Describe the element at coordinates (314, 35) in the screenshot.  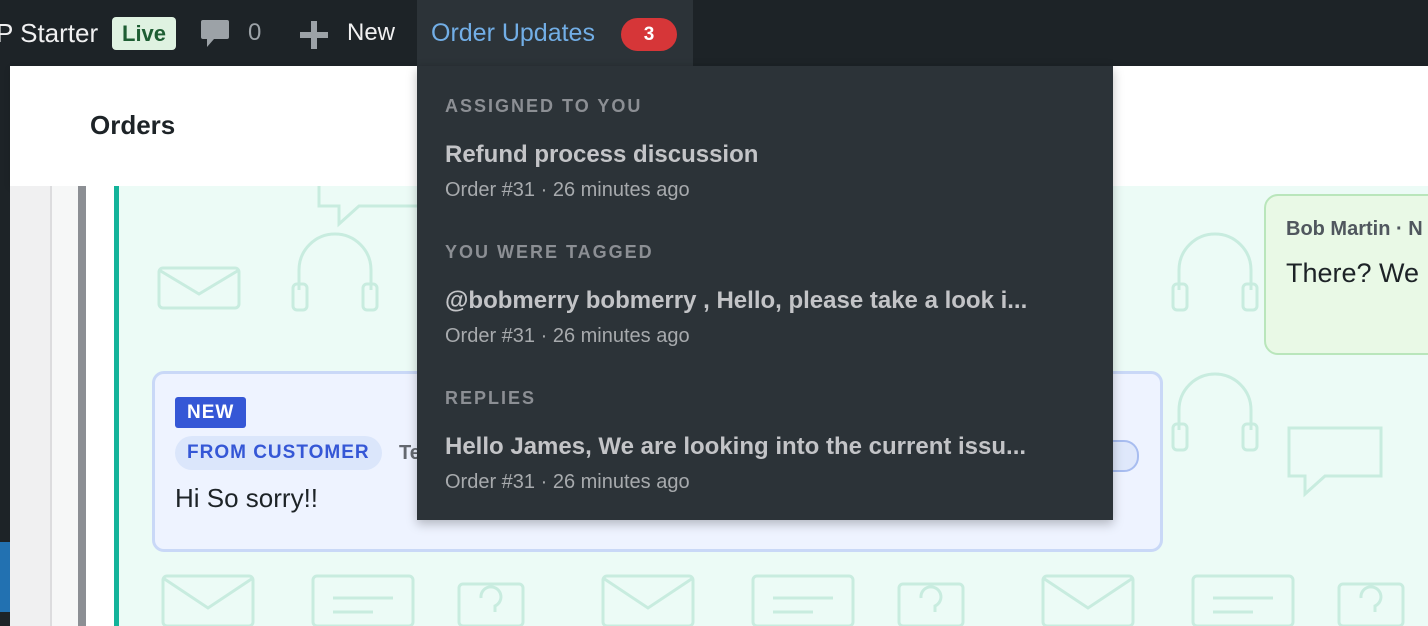
I see `plus-icon` at that location.